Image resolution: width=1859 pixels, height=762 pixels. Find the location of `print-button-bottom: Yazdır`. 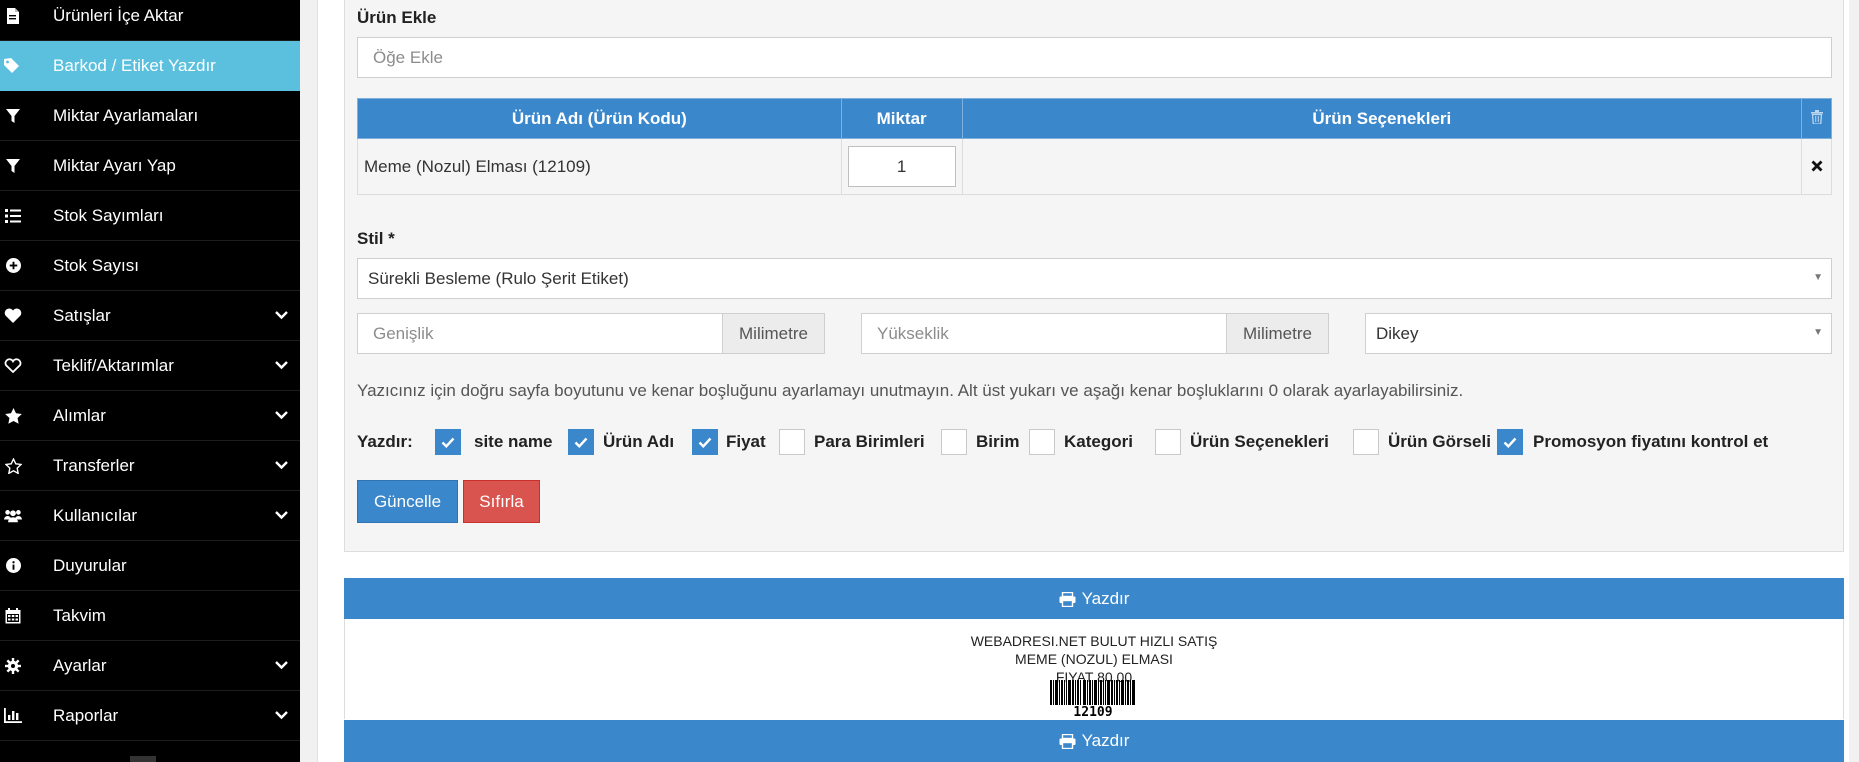

print-button-bottom: Yazdır is located at coordinates (1094, 741).